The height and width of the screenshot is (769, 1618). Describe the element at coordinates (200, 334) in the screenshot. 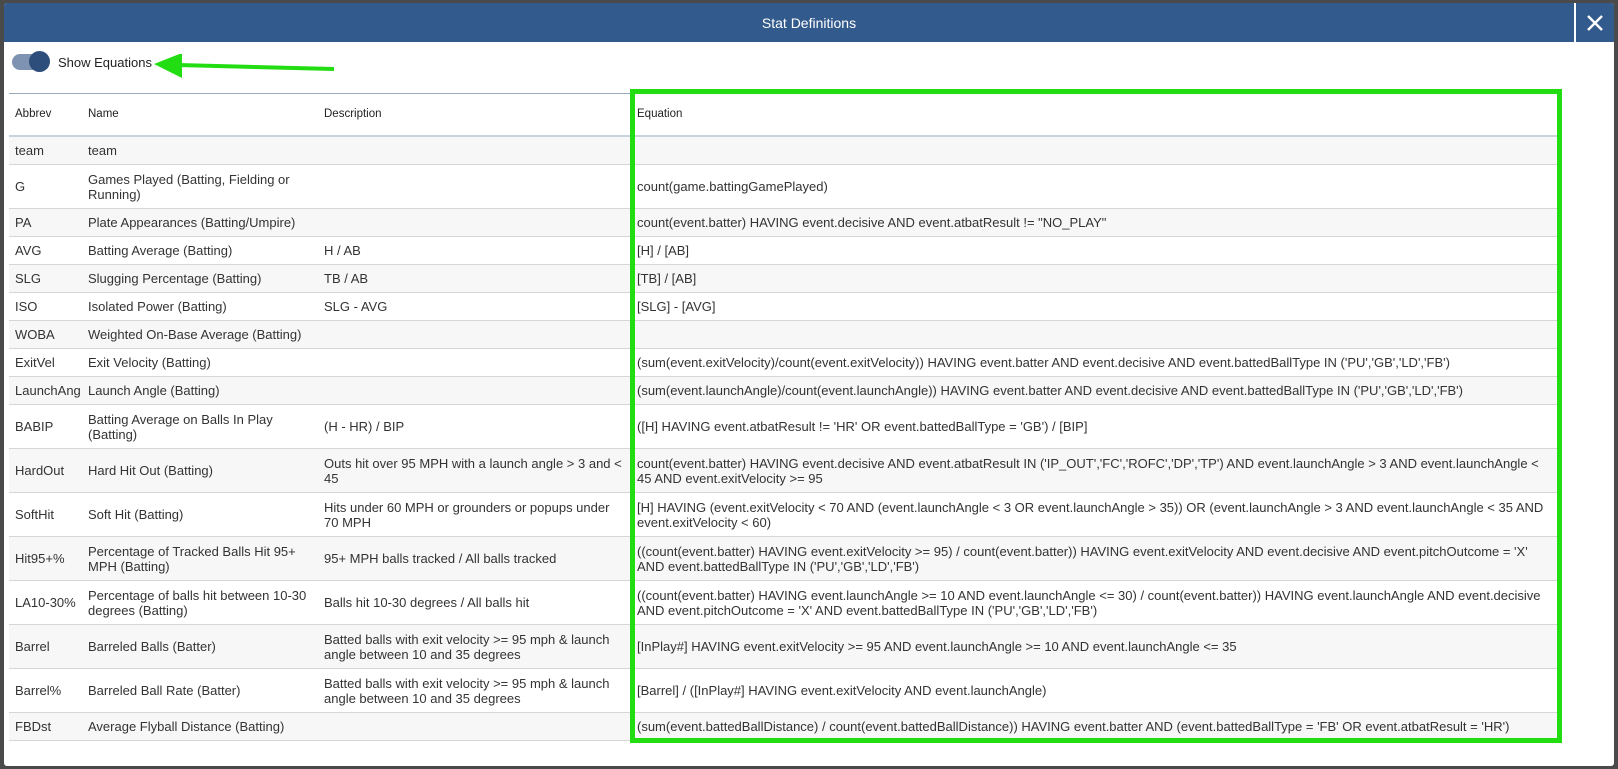

I see `cell-name: Weighted On-Base Average (Batting)` at that location.